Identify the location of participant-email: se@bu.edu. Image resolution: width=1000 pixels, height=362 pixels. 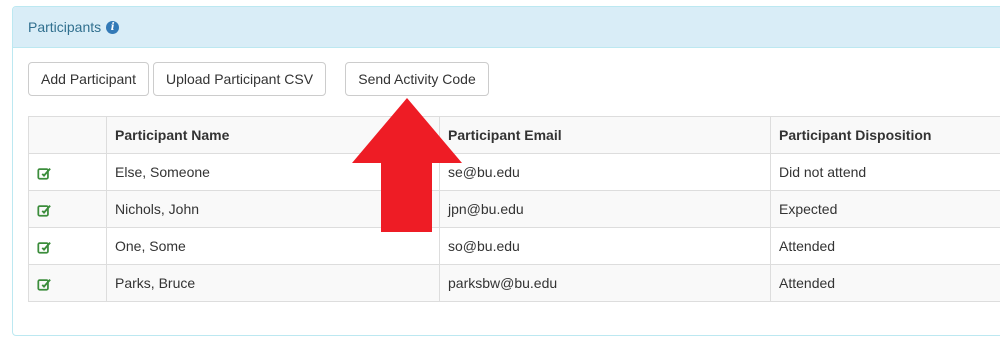
(605, 172).